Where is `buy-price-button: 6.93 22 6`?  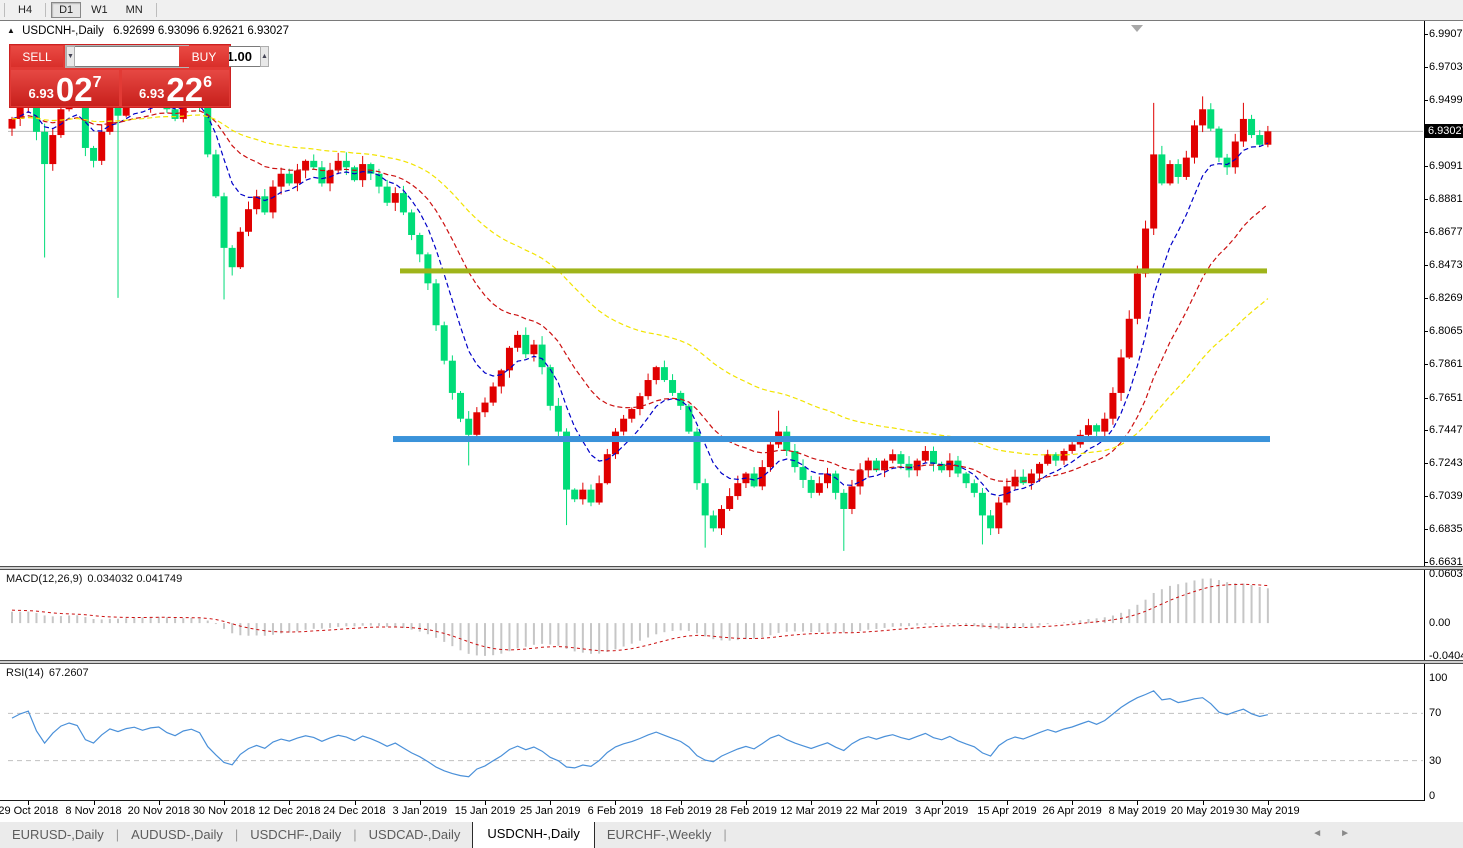
buy-price-button: 6.93 22 6 is located at coordinates (175, 88).